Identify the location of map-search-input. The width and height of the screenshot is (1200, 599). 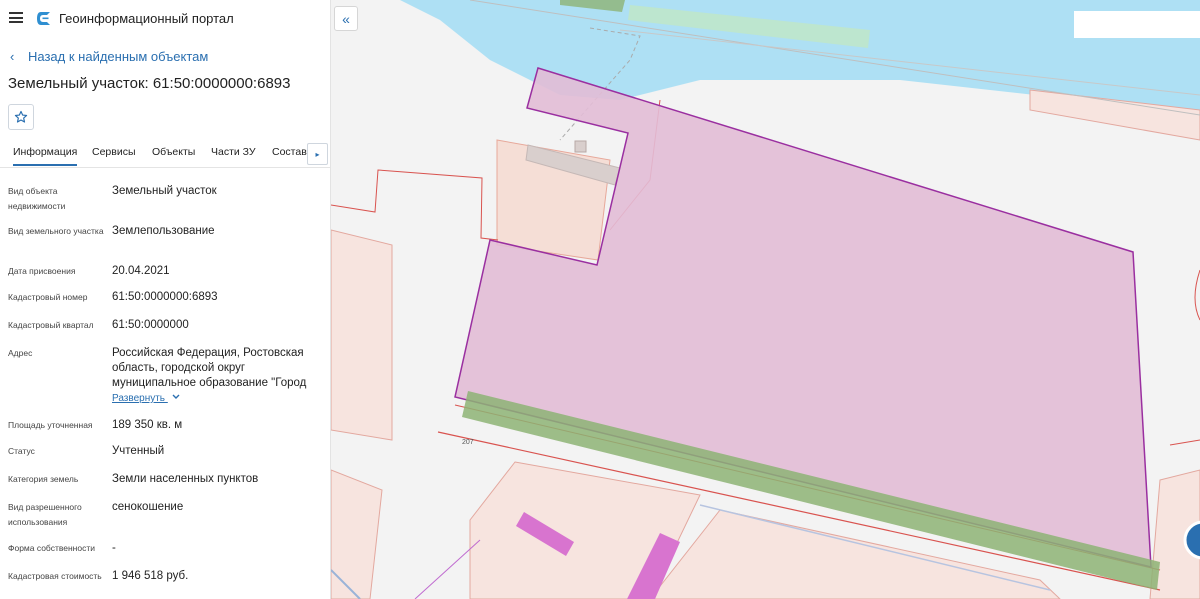
(1137, 24).